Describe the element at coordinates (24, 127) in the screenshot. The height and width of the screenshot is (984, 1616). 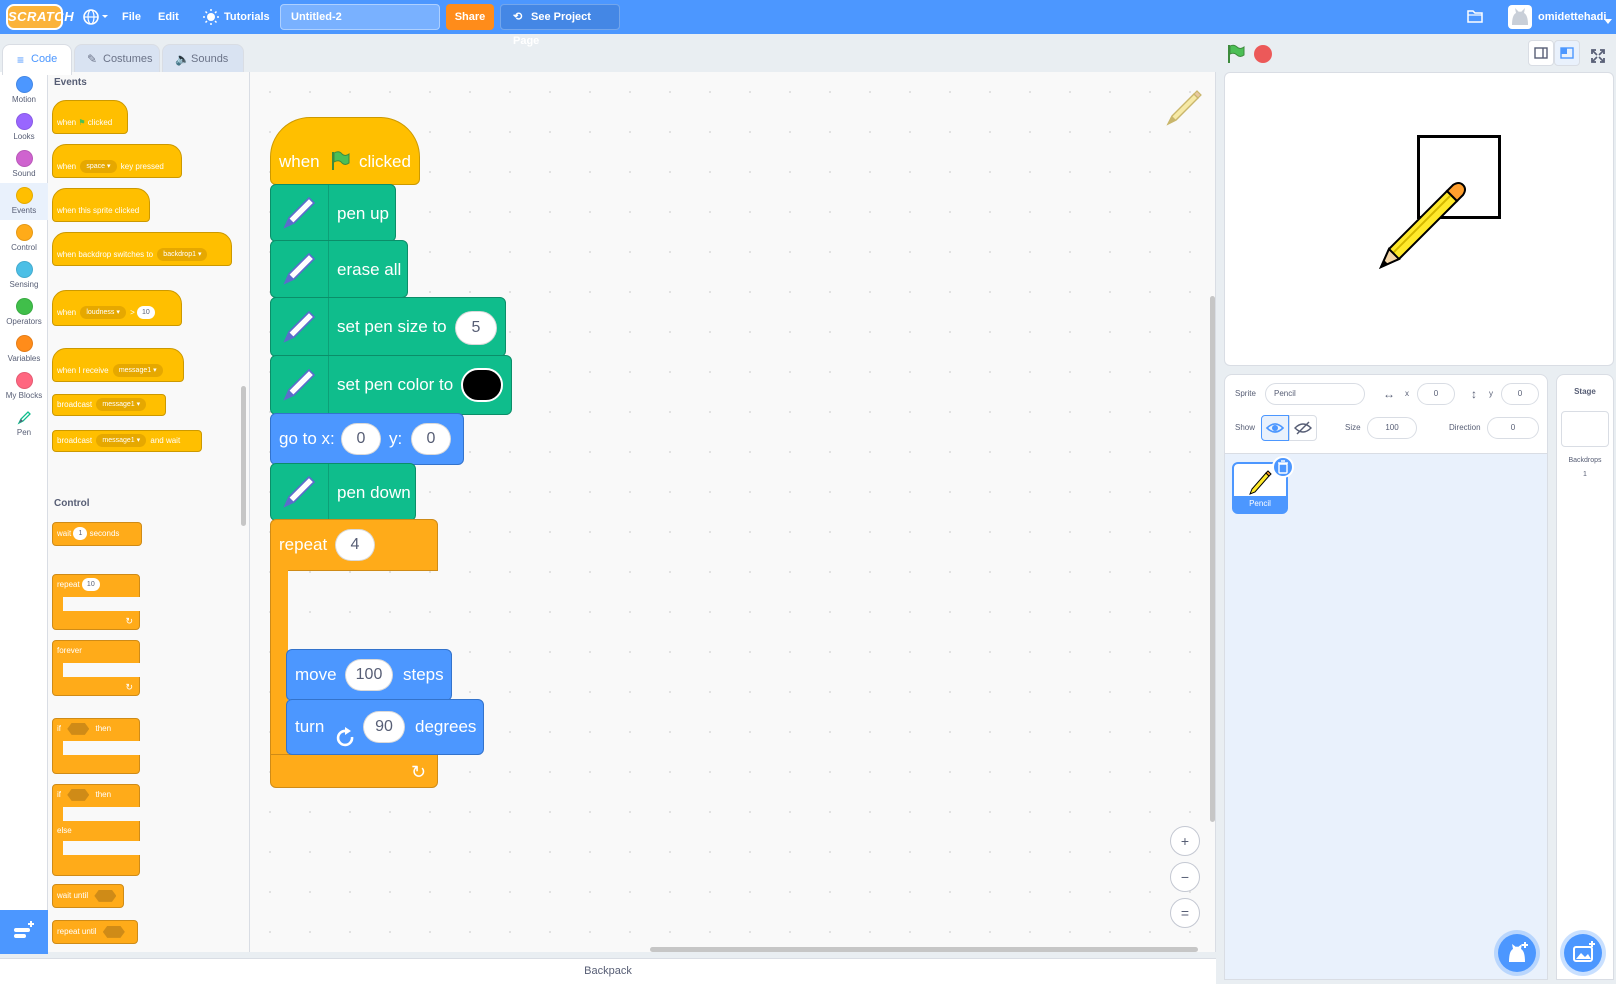
I see `category-looks: Looks` at that location.